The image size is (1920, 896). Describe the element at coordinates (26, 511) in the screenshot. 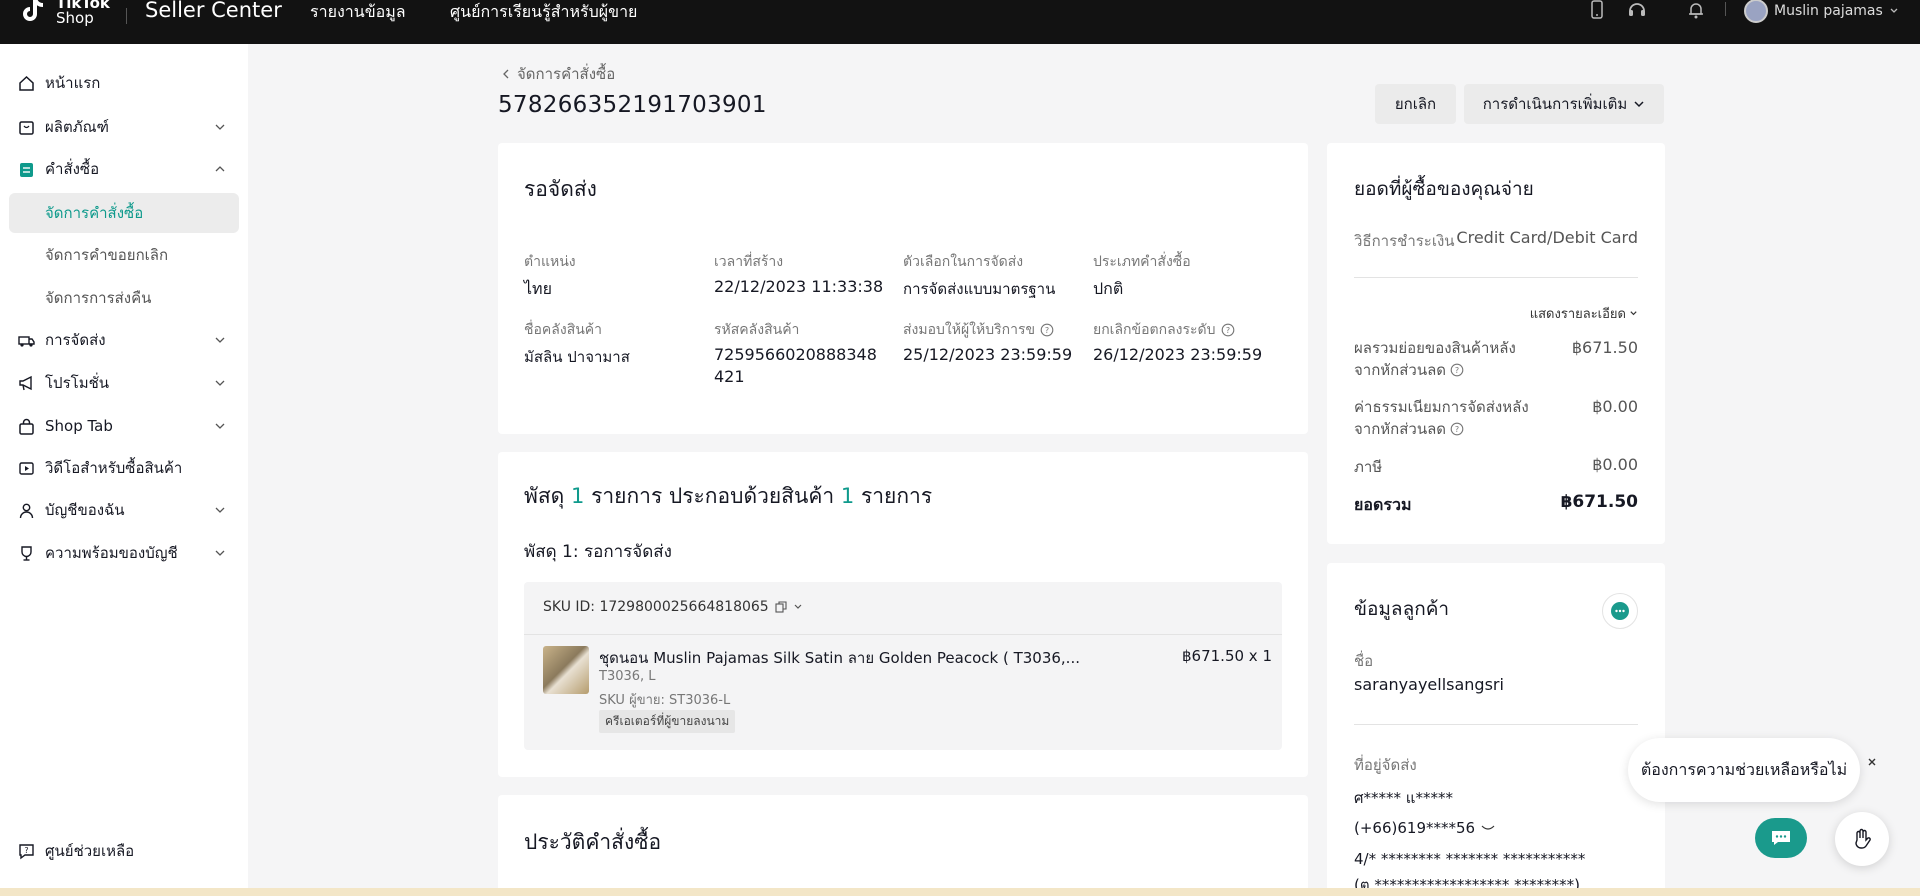

I see `user-icon` at that location.